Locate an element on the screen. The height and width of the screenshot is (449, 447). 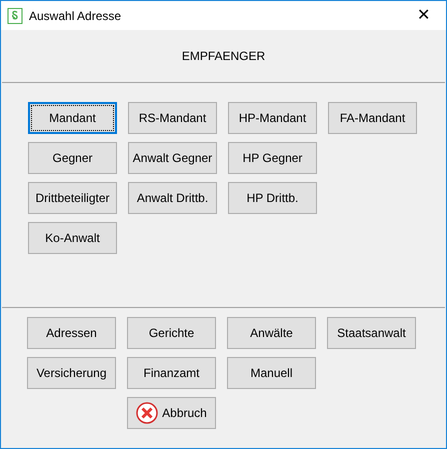
window-title: Auswahl Adresse is located at coordinates (75, 16).